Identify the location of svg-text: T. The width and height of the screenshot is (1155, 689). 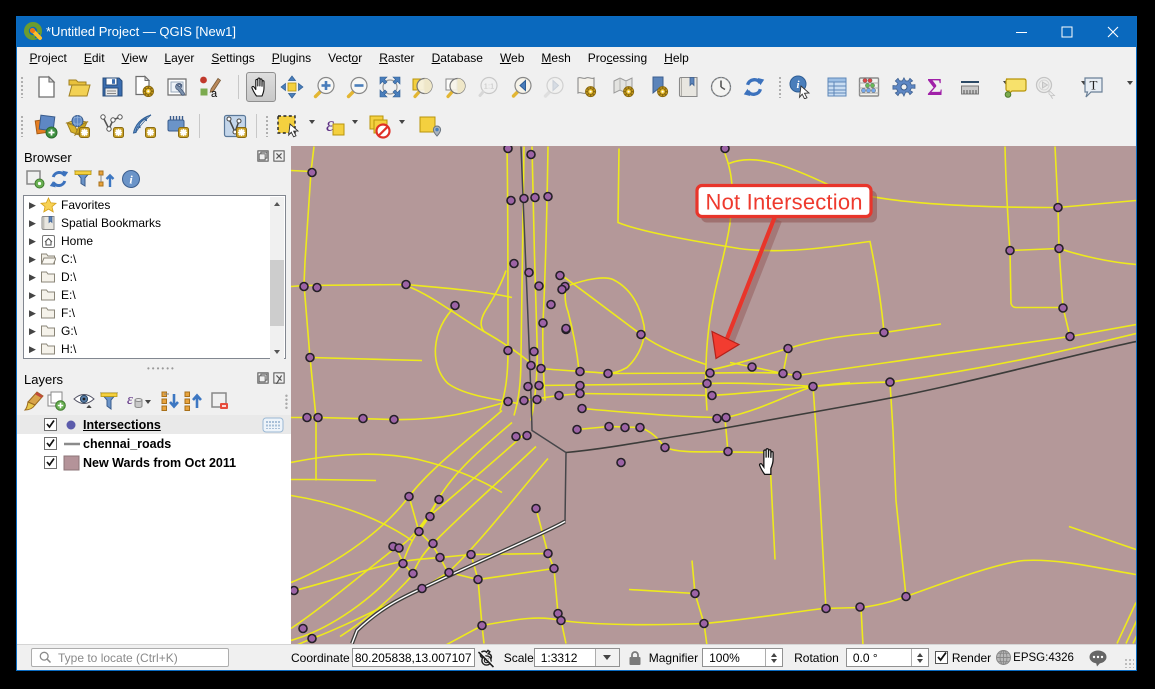
(1094, 85).